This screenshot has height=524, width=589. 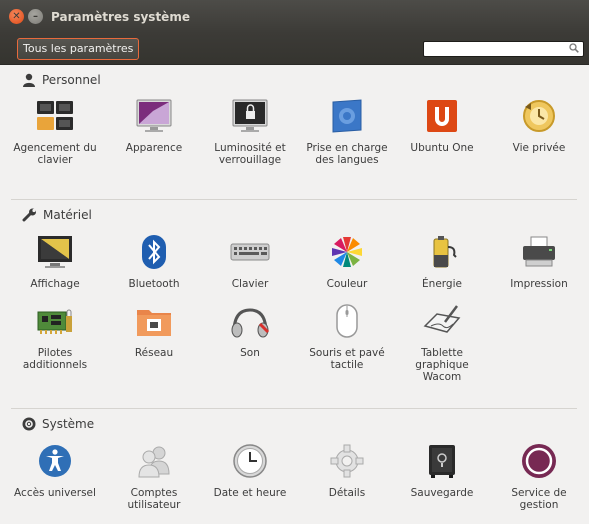 I want to click on appearance-icon, so click(x=154, y=116).